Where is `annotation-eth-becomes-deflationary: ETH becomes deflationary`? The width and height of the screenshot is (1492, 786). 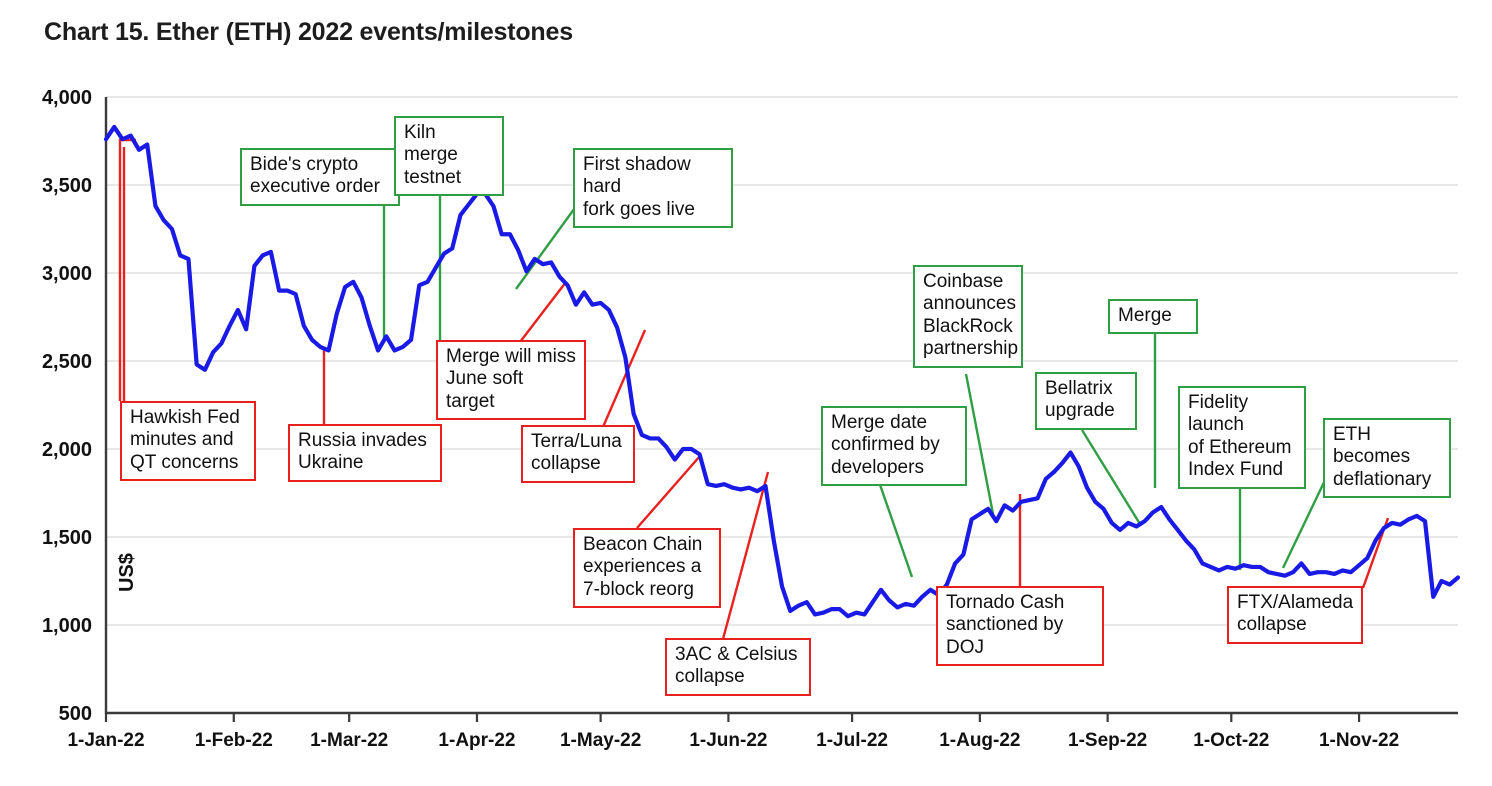
annotation-eth-becomes-deflationary: ETH becomes deflationary is located at coordinates (1387, 458).